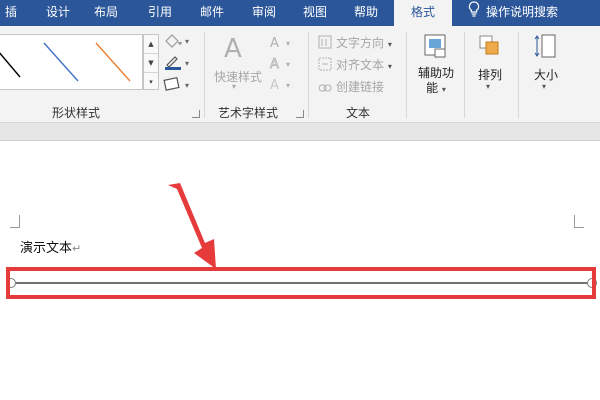  What do you see at coordinates (62, 61) in the screenshot?
I see `shape-style-blue` at bounding box center [62, 61].